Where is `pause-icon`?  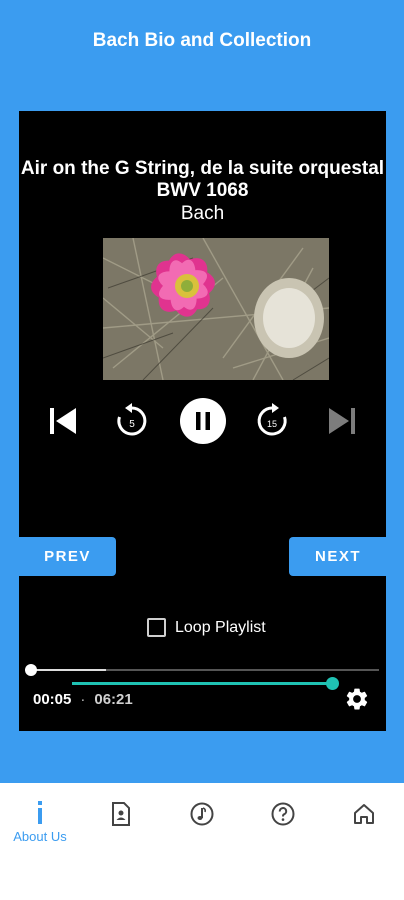
pause-icon is located at coordinates (203, 421).